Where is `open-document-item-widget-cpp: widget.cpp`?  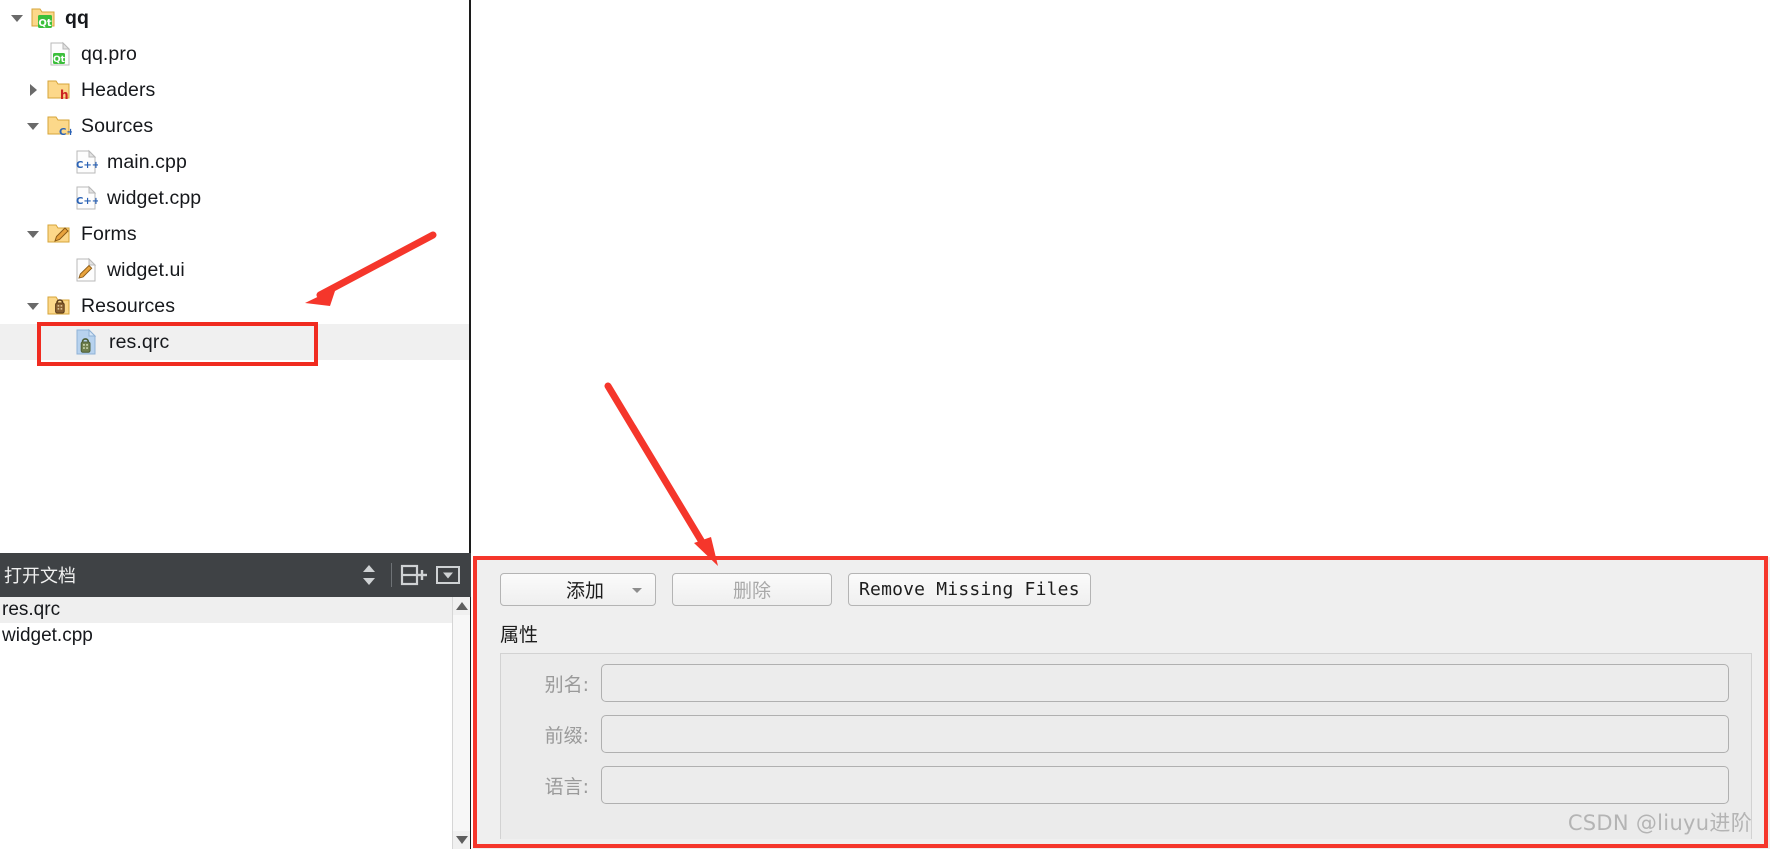 open-document-item-widget-cpp: widget.cpp is located at coordinates (226, 636).